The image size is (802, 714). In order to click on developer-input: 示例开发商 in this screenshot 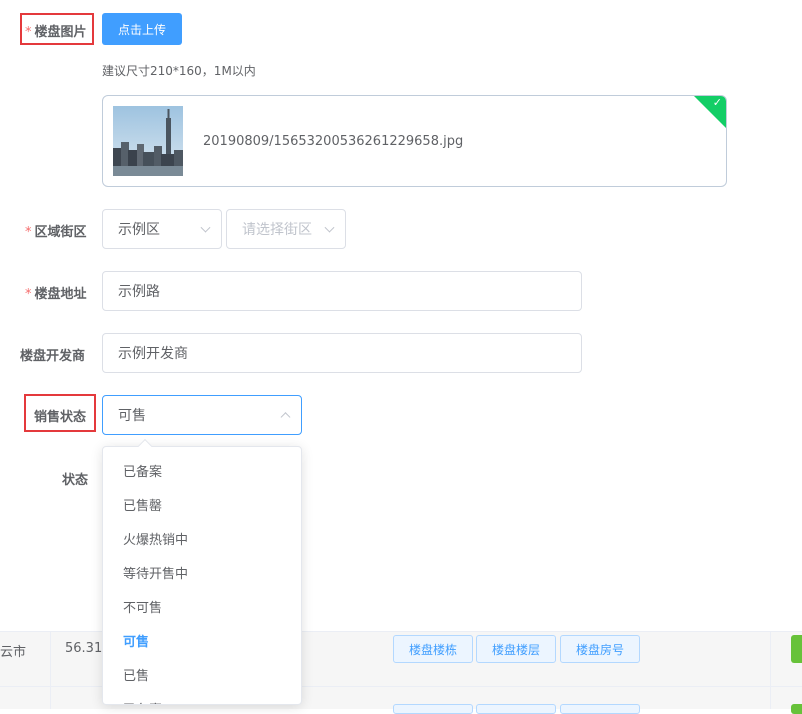, I will do `click(342, 353)`.